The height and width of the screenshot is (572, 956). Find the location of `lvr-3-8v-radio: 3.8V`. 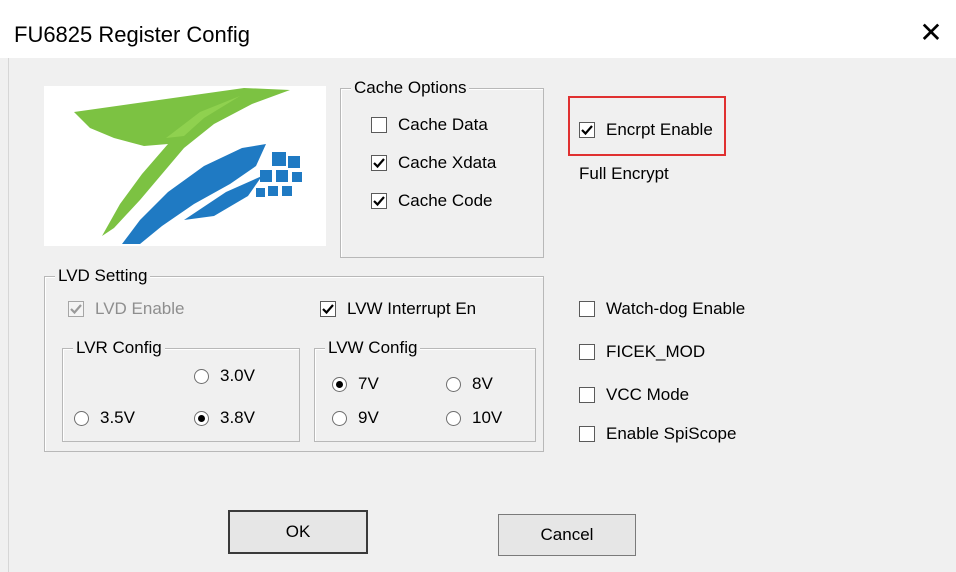

lvr-3-8v-radio: 3.8V is located at coordinates (224, 418).